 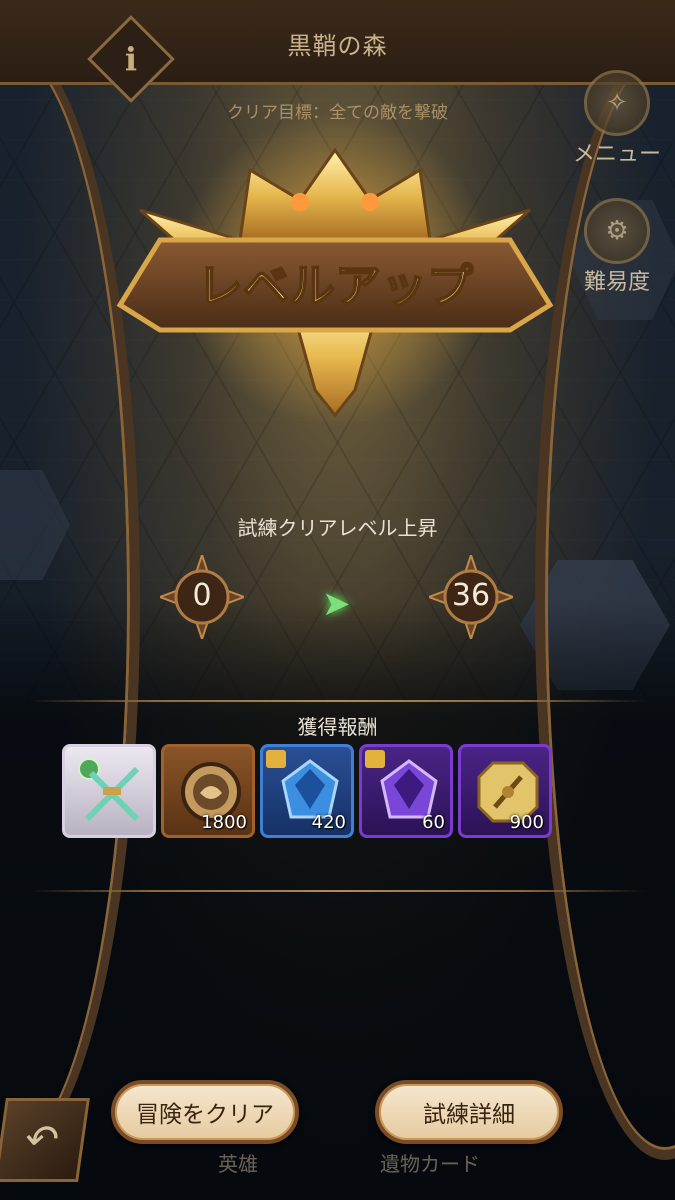 What do you see at coordinates (471, 595) in the screenshot?
I see `level-to: 36` at bounding box center [471, 595].